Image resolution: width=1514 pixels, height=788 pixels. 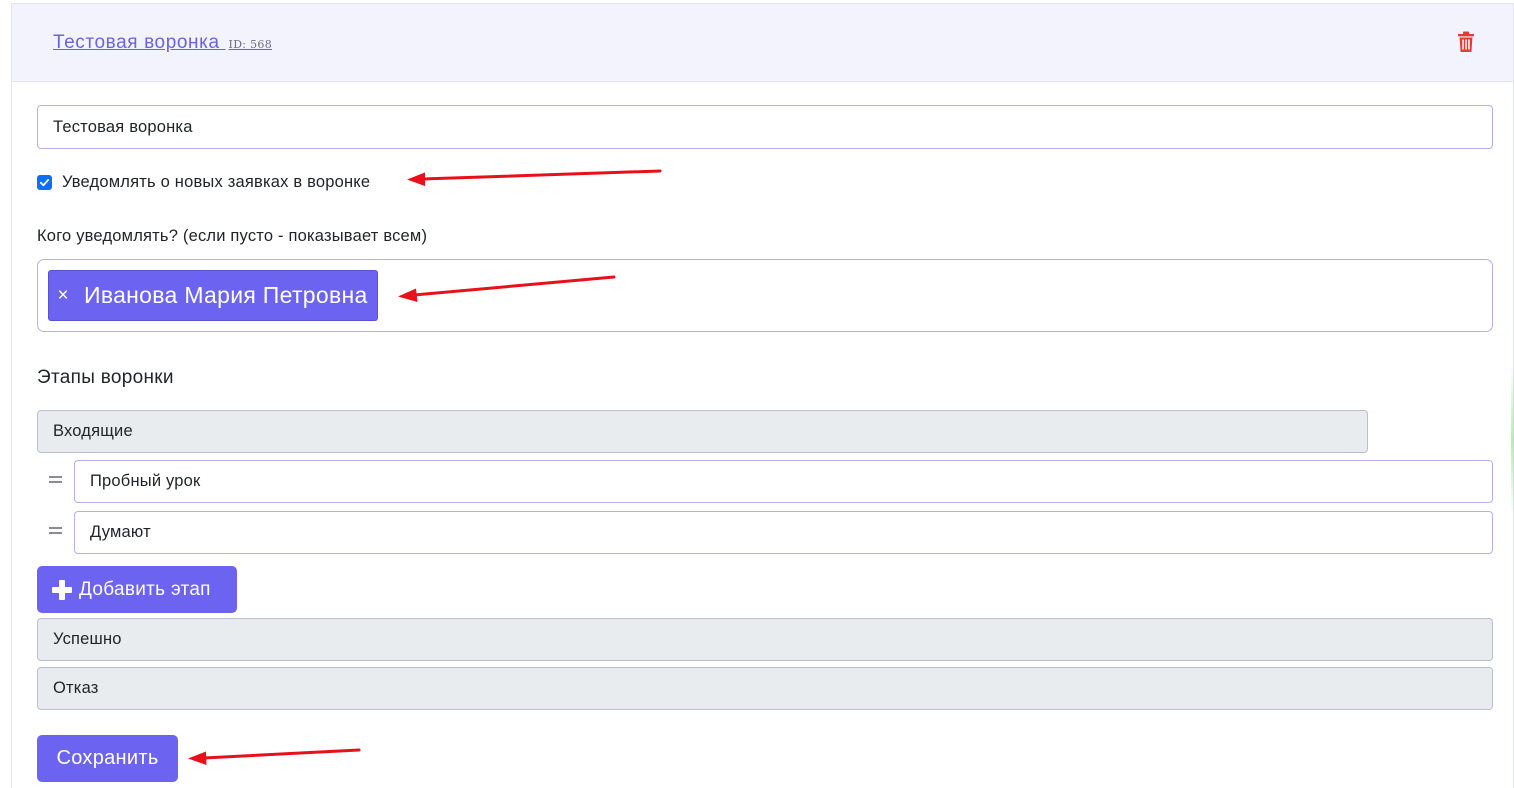 I want to click on funnel-title-text: Тестовая воронка, so click(x=136, y=42).